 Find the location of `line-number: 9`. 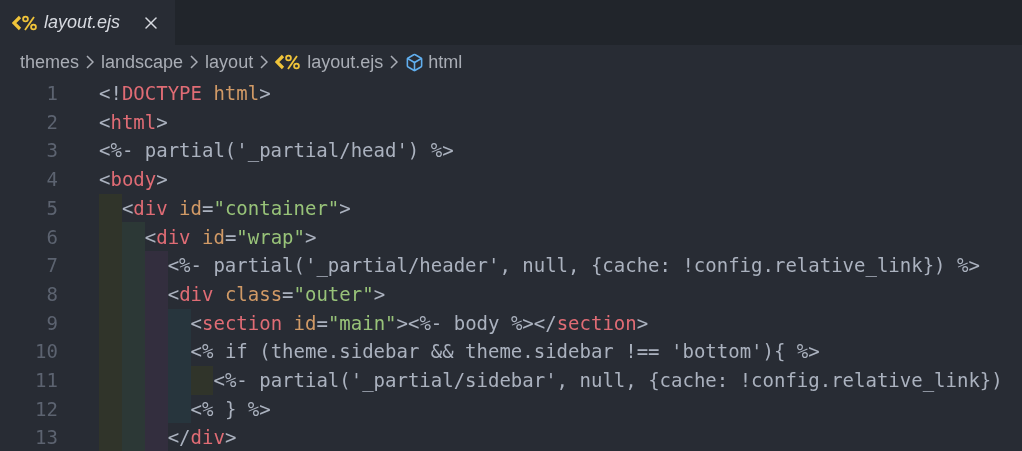

line-number: 9 is located at coordinates (51, 323).